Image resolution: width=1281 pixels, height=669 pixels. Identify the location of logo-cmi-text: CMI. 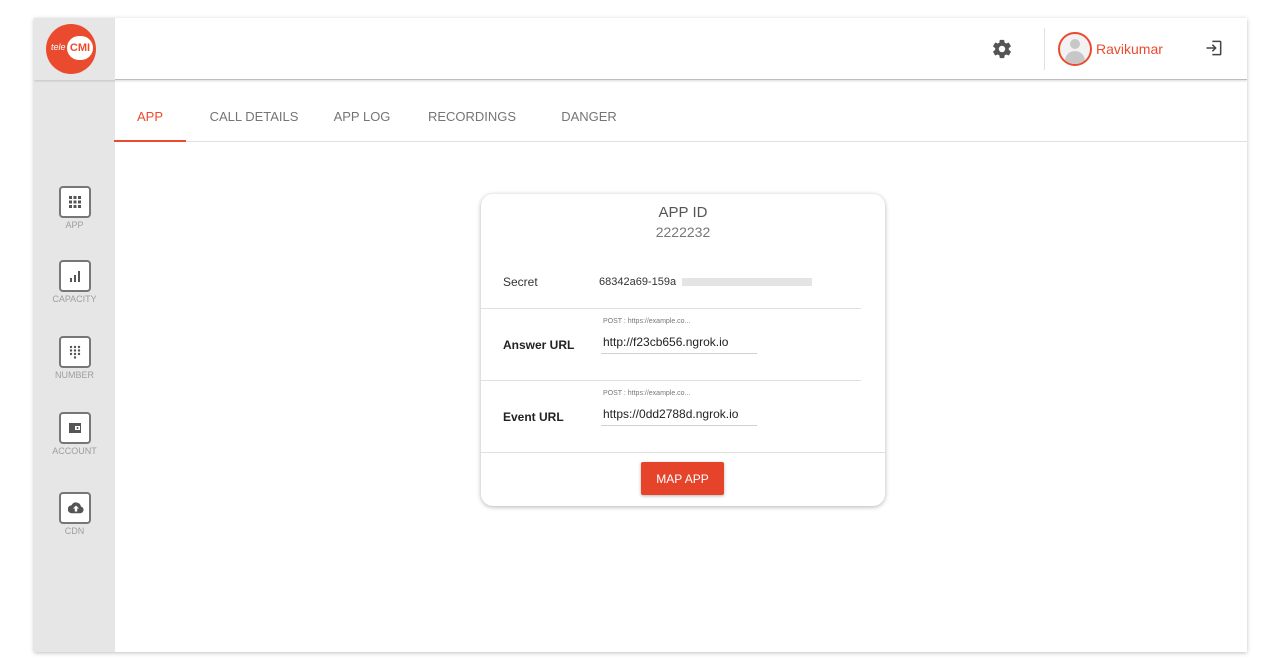
(80, 48).